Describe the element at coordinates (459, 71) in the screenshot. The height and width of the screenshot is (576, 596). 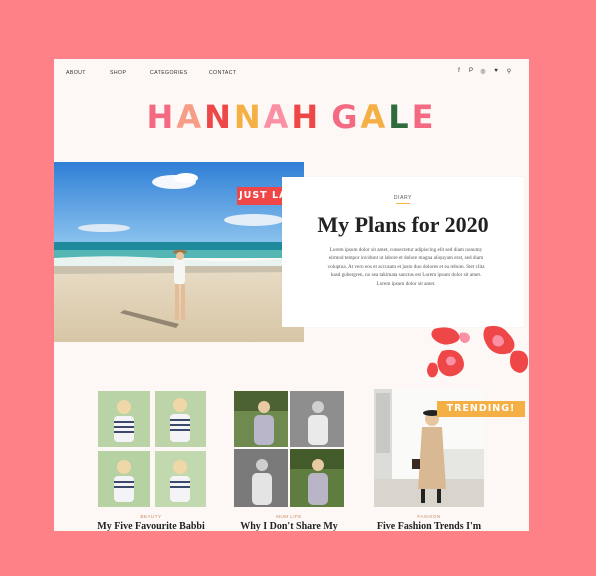
I see `facebook-icon: f` at that location.